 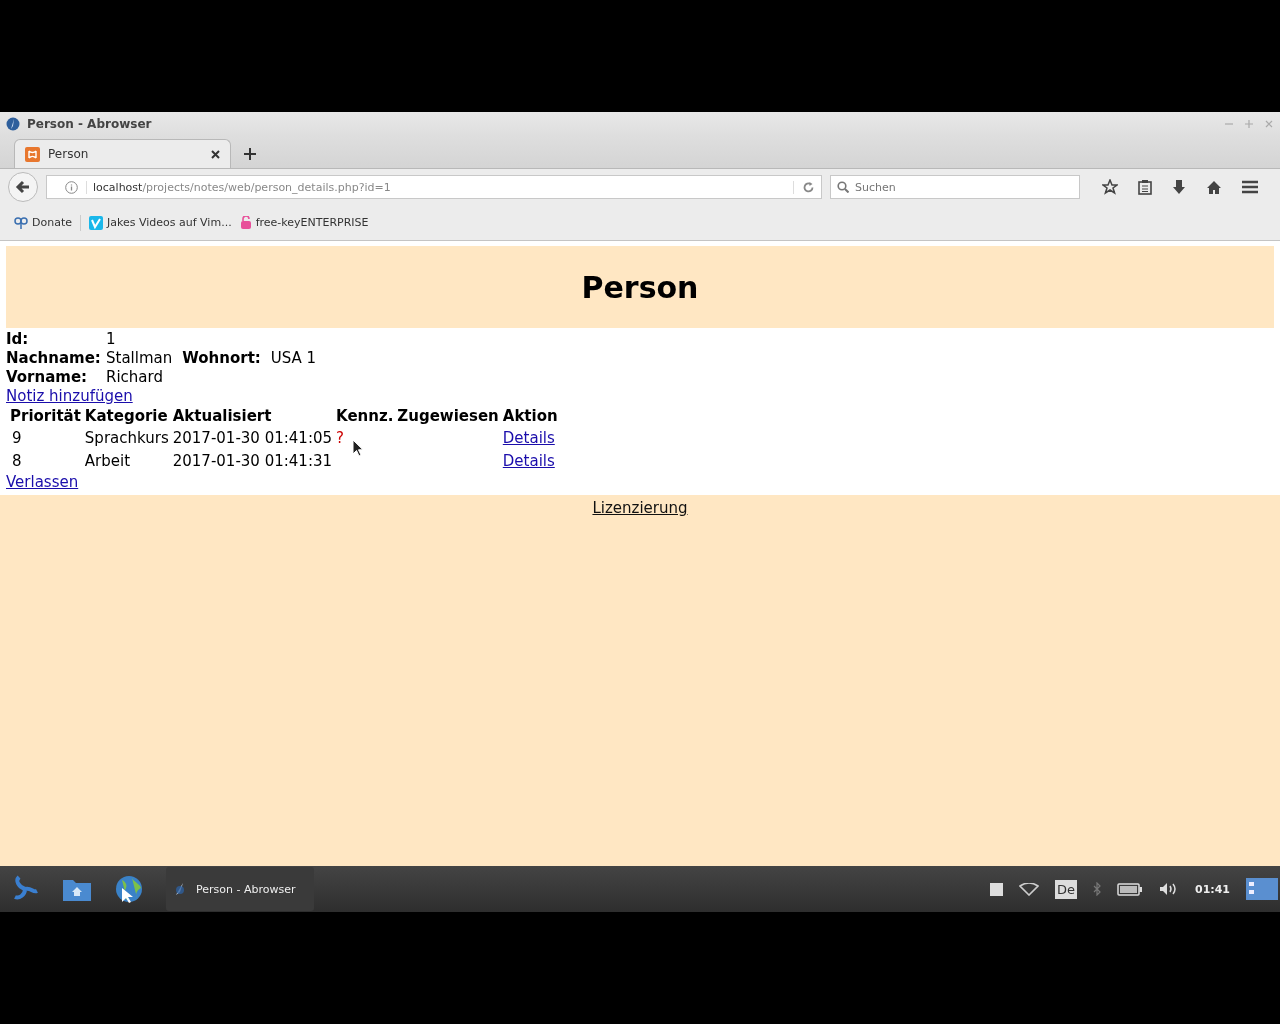 What do you see at coordinates (139, 358) in the screenshot?
I see `field-value: Stallman` at bounding box center [139, 358].